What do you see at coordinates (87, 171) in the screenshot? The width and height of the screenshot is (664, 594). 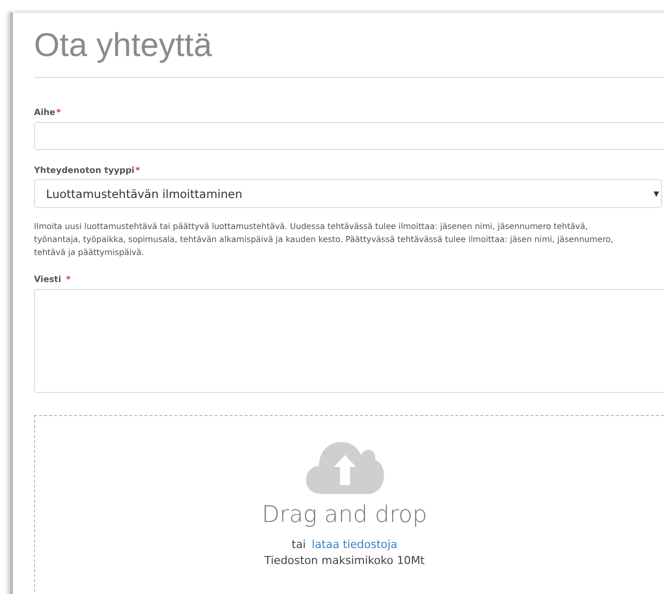 I see `field-label: Yhteydenoton tyyppi*` at bounding box center [87, 171].